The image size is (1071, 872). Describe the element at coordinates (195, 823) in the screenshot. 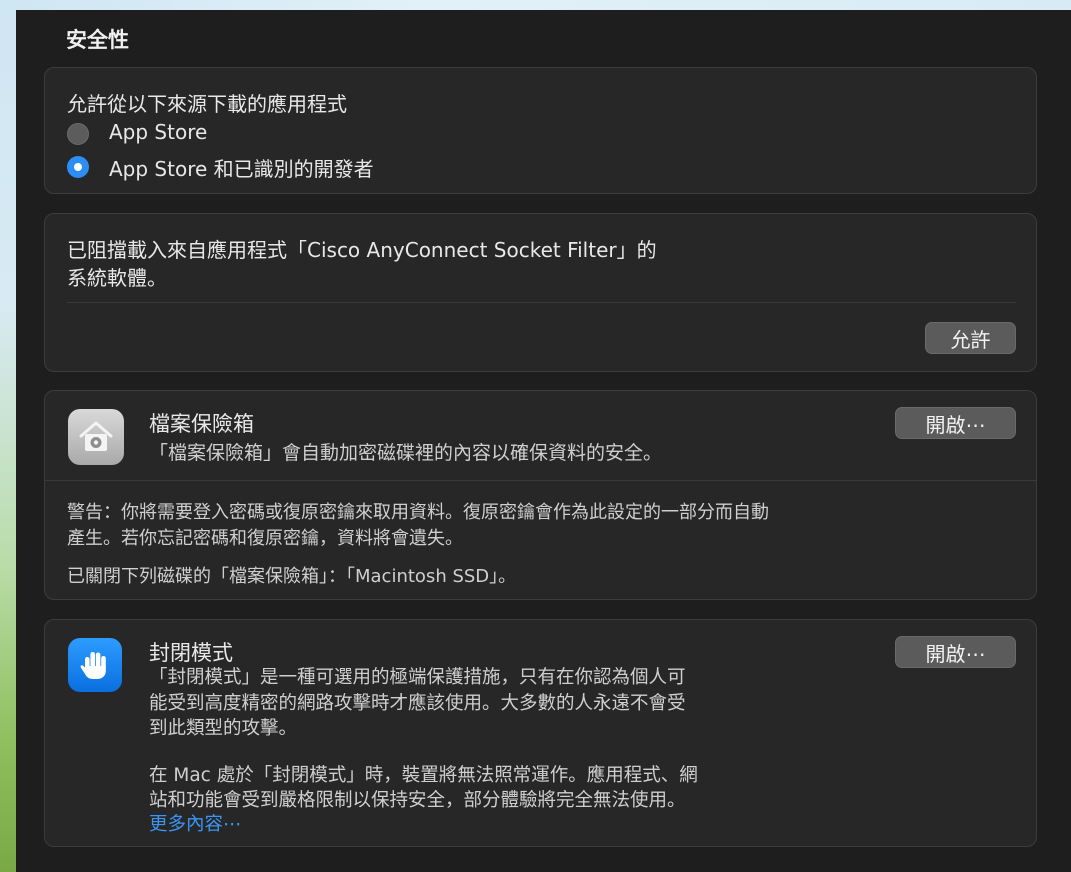

I see `more-info-link: 更多內容⋯` at that location.